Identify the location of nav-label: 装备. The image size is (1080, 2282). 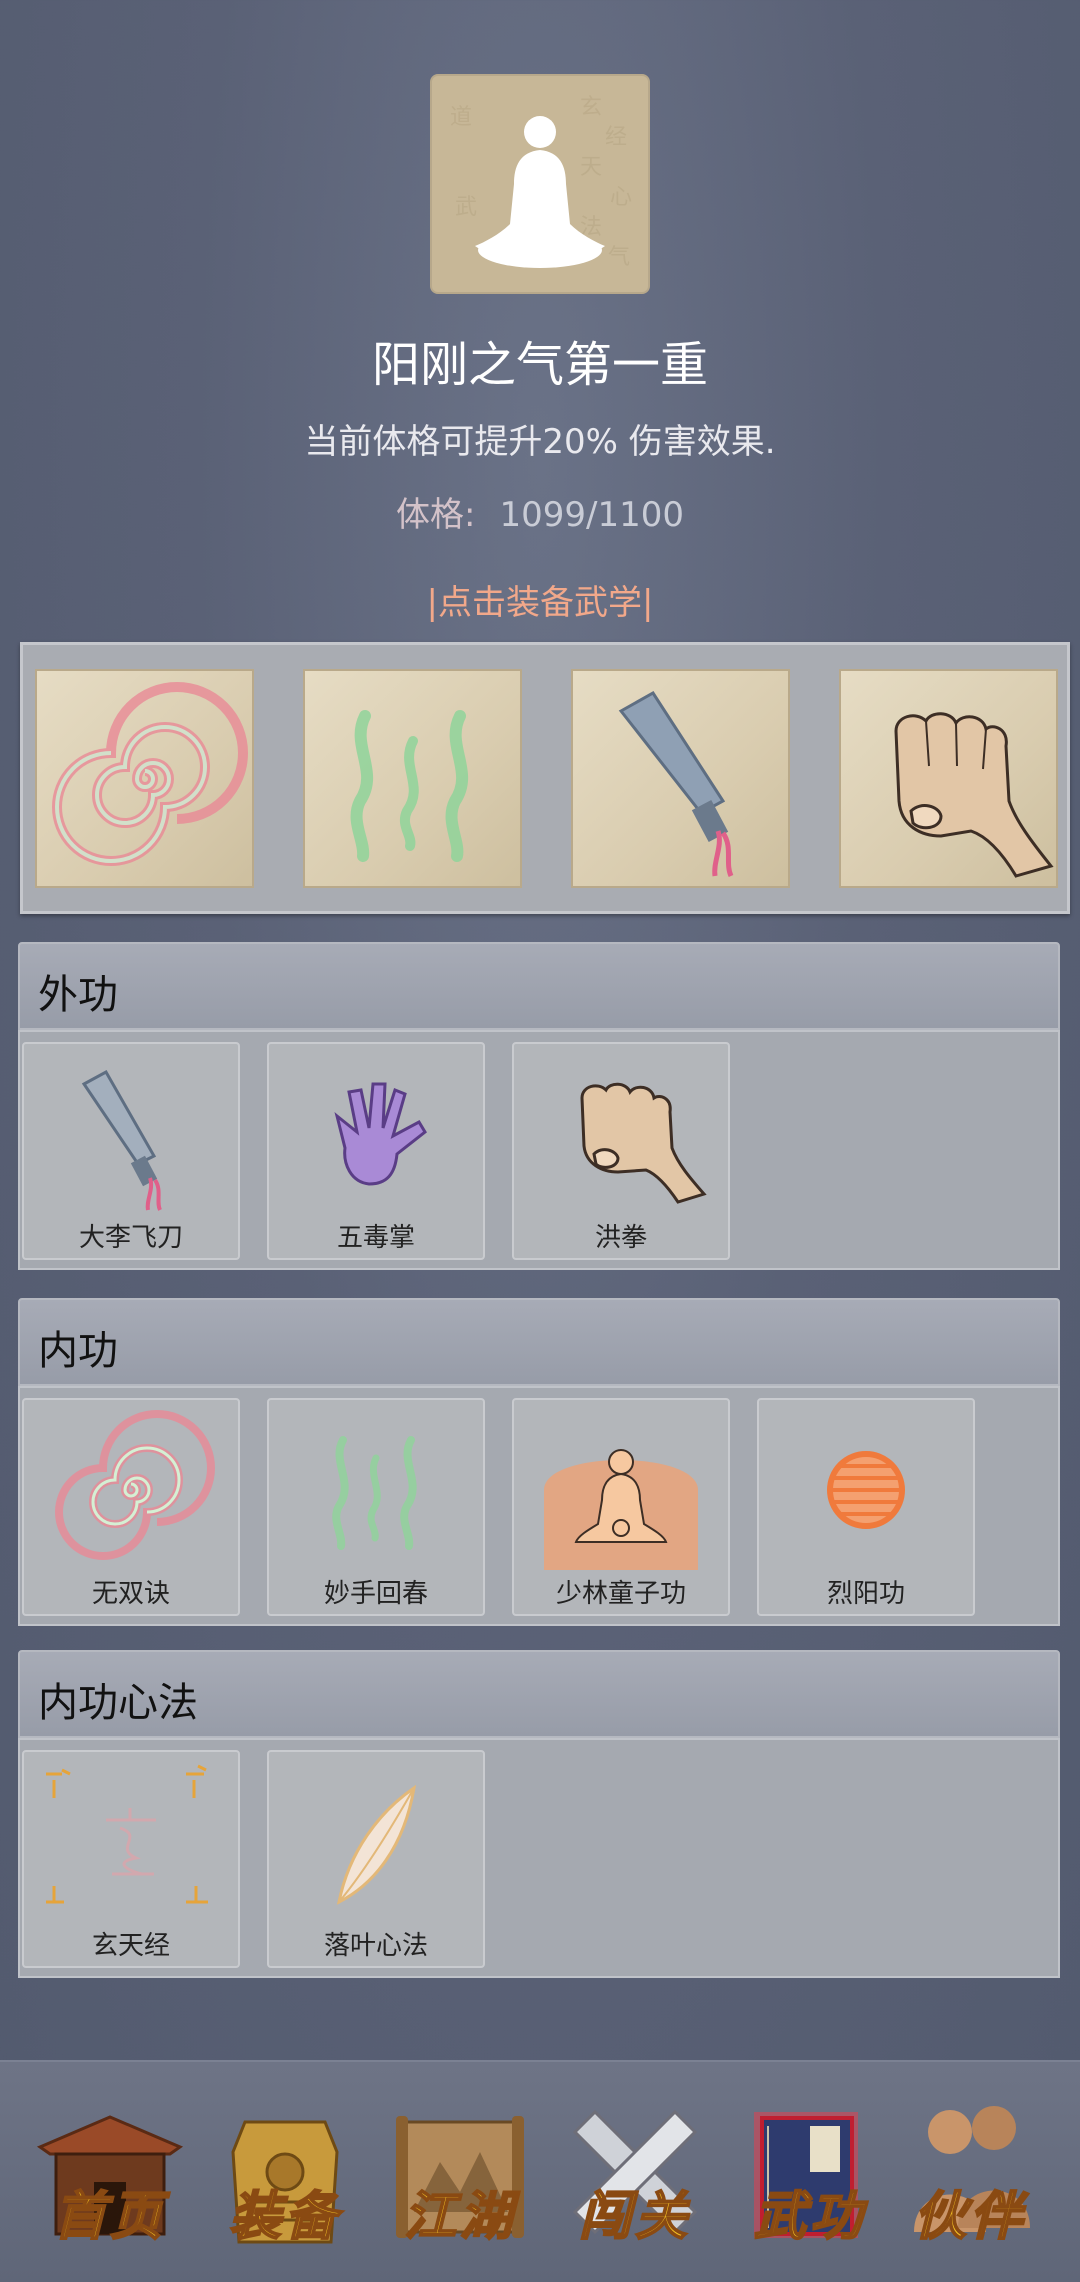
(284, 2216).